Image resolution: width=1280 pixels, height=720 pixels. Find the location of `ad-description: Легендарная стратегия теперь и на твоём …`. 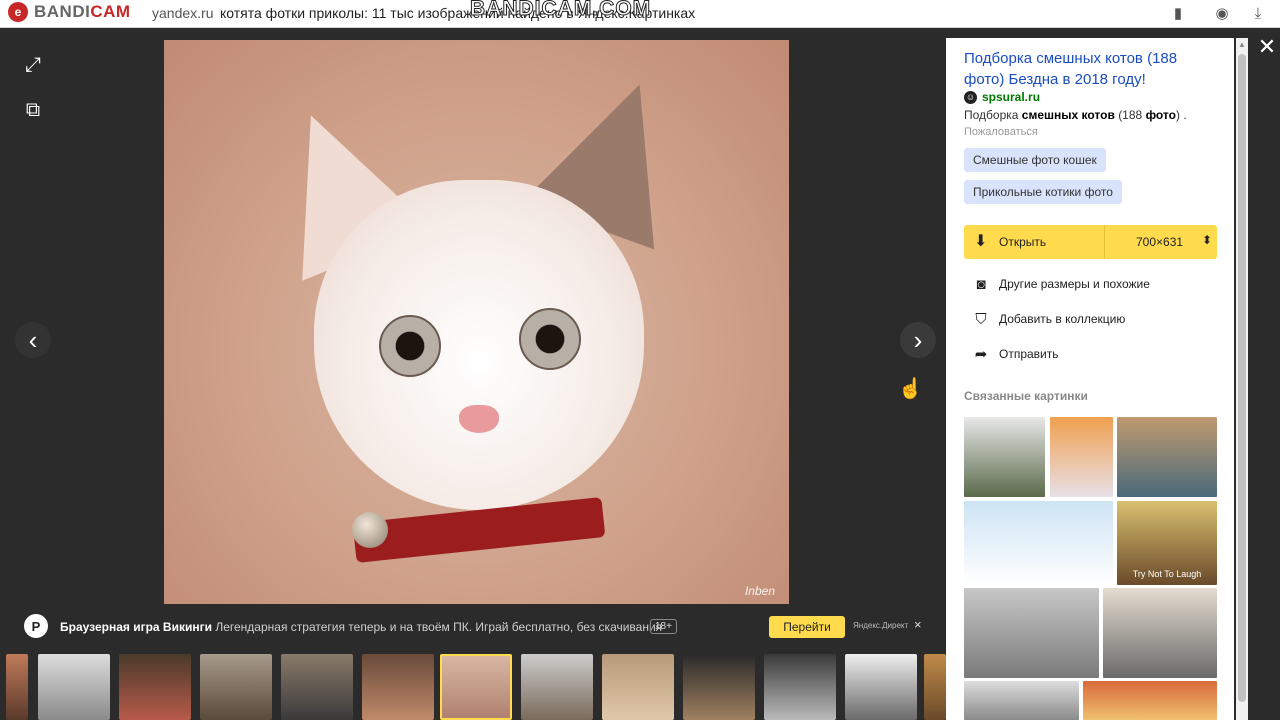

ad-description: Легендарная стратегия теперь и на твоём … is located at coordinates (439, 627).